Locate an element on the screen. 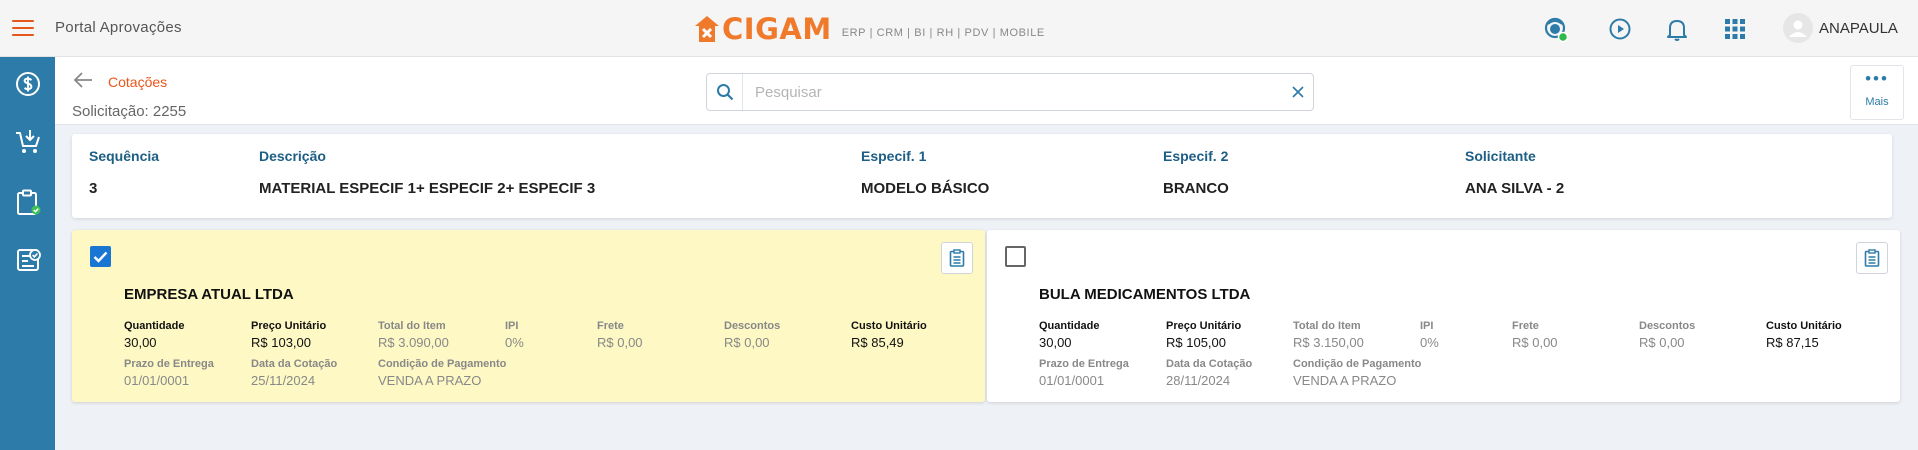 This screenshot has height=450, width=1918. request-number: Solicitação: 2255 is located at coordinates (129, 111).